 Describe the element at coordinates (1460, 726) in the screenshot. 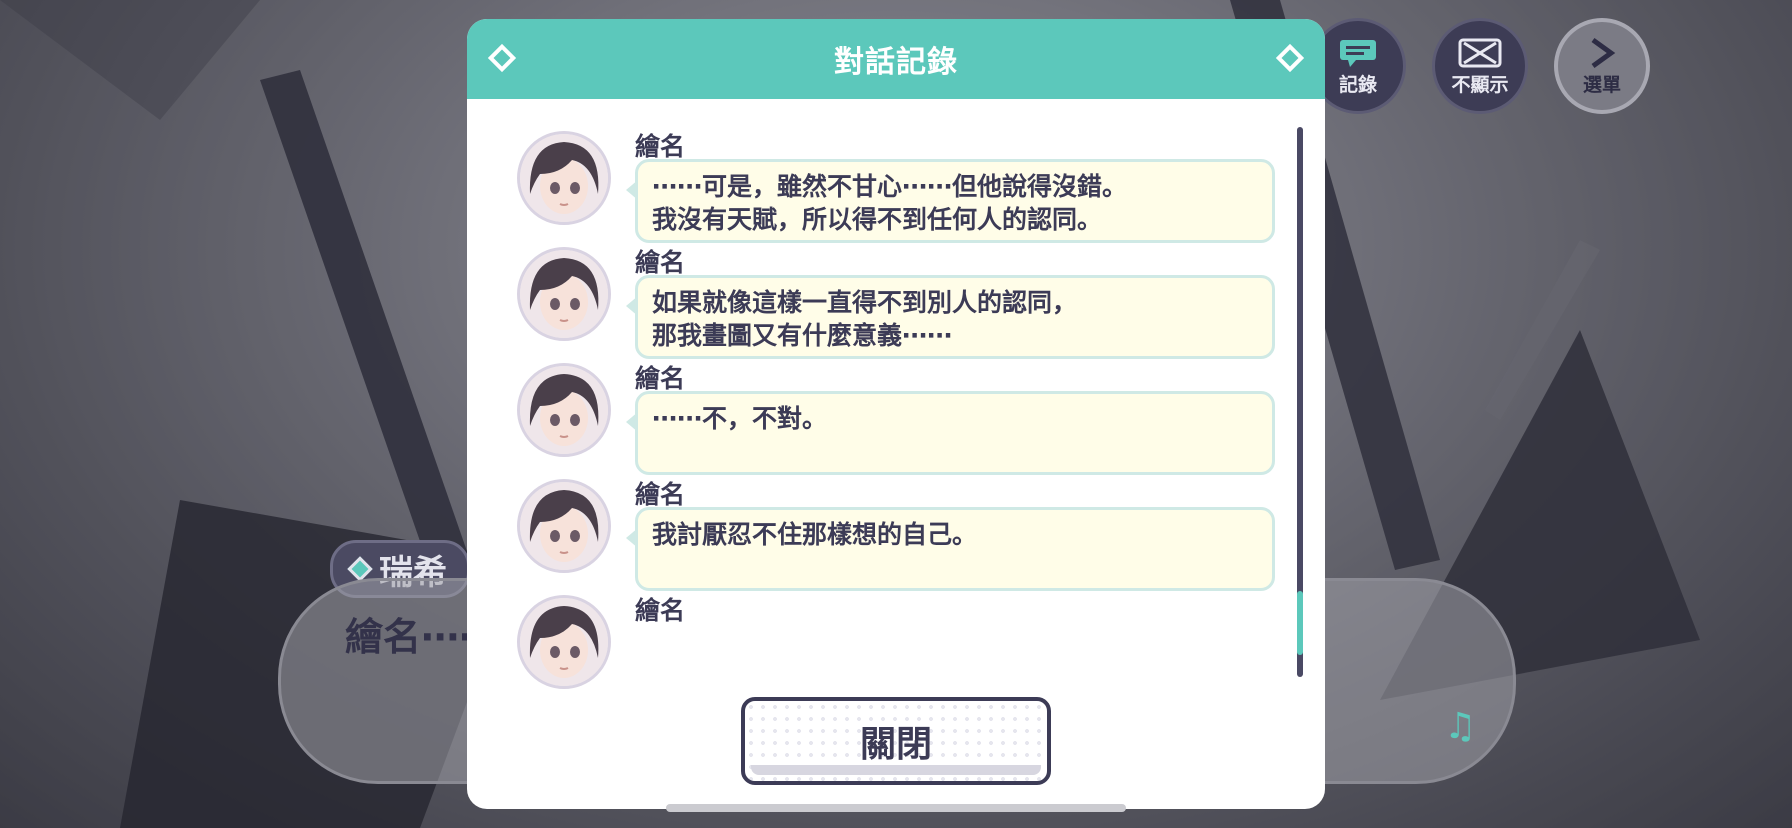

I see `music-note-icon: ♫` at that location.